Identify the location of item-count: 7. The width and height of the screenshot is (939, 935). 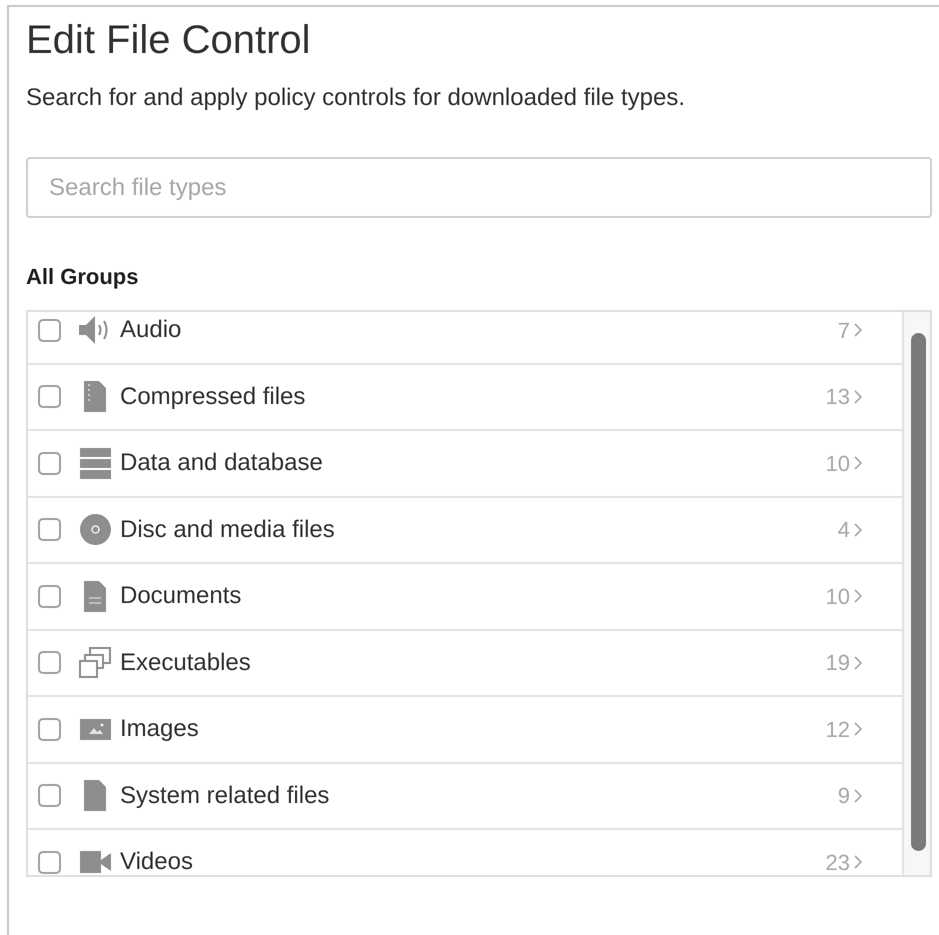
(844, 330).